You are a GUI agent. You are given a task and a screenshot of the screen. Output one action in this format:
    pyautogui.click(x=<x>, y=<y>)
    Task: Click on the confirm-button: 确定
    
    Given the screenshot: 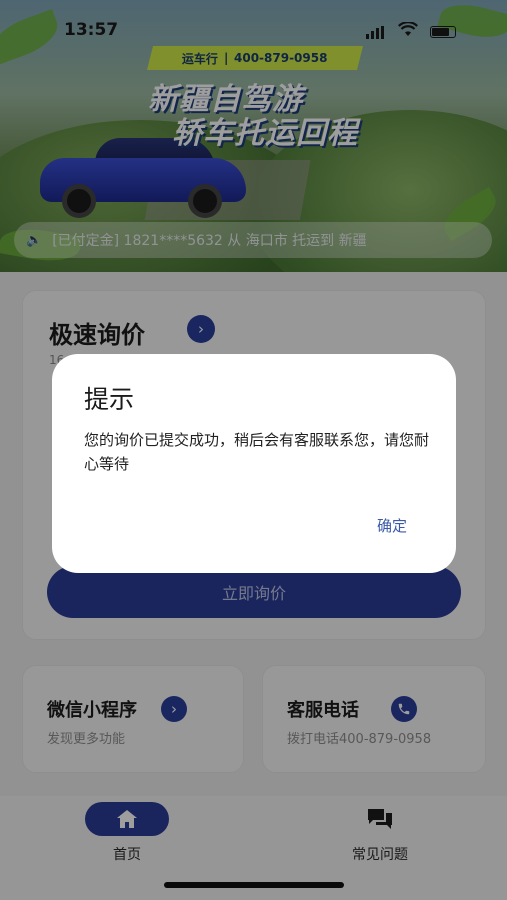 What is the action you would take?
    pyautogui.click(x=392, y=525)
    